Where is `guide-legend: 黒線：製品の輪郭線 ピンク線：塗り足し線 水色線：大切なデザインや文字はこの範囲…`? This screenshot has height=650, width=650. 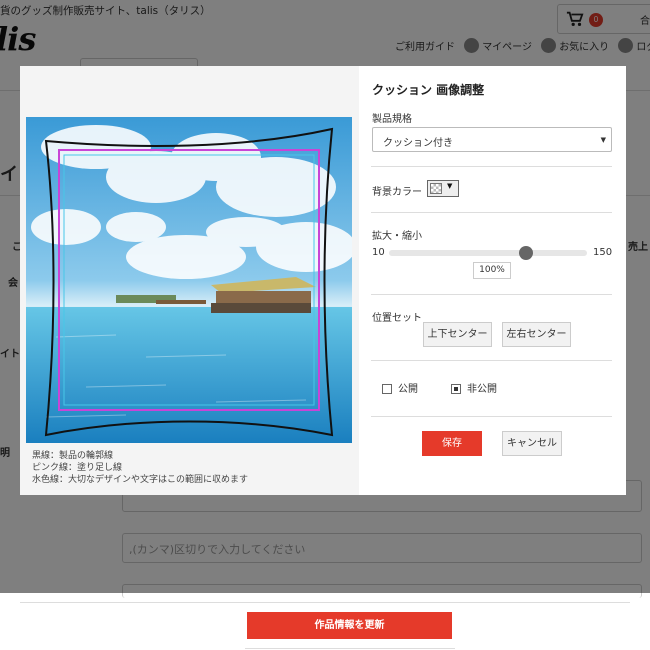
guide-legend: 黒線：製品の輪郭線 ピンク線：塗り足し線 水色線：大切なデザインや文字はこの範囲… is located at coordinates (140, 468).